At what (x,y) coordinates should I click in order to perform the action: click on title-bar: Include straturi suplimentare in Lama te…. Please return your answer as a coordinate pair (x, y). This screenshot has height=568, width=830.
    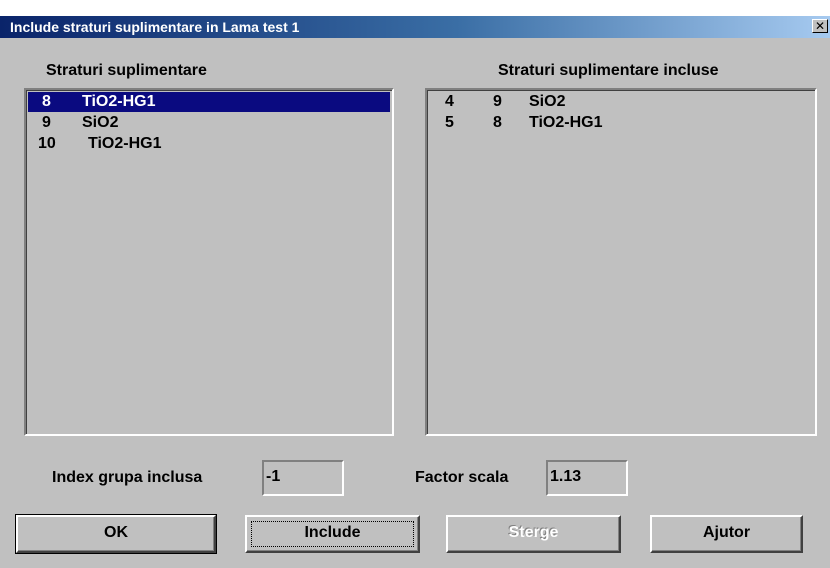
    Looking at the image, I should click on (415, 27).